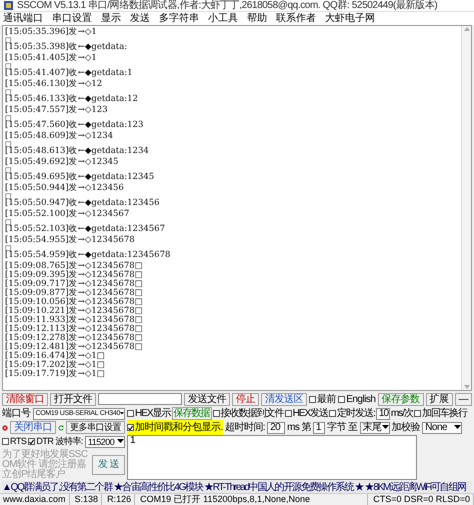  Describe the element at coordinates (245, 427) in the screenshot. I see `label: 超时时间:` at that location.